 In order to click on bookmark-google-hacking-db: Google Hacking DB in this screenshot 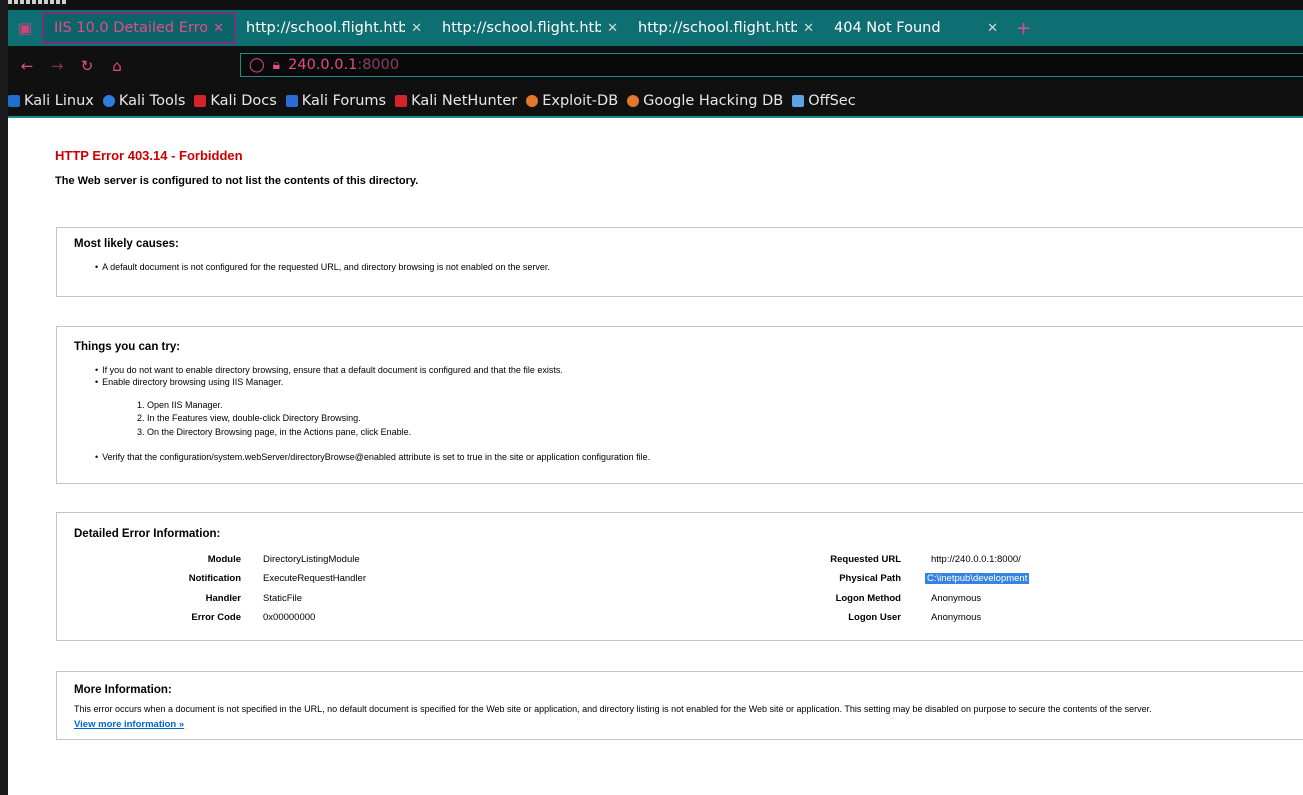, I will do `click(705, 101)`.